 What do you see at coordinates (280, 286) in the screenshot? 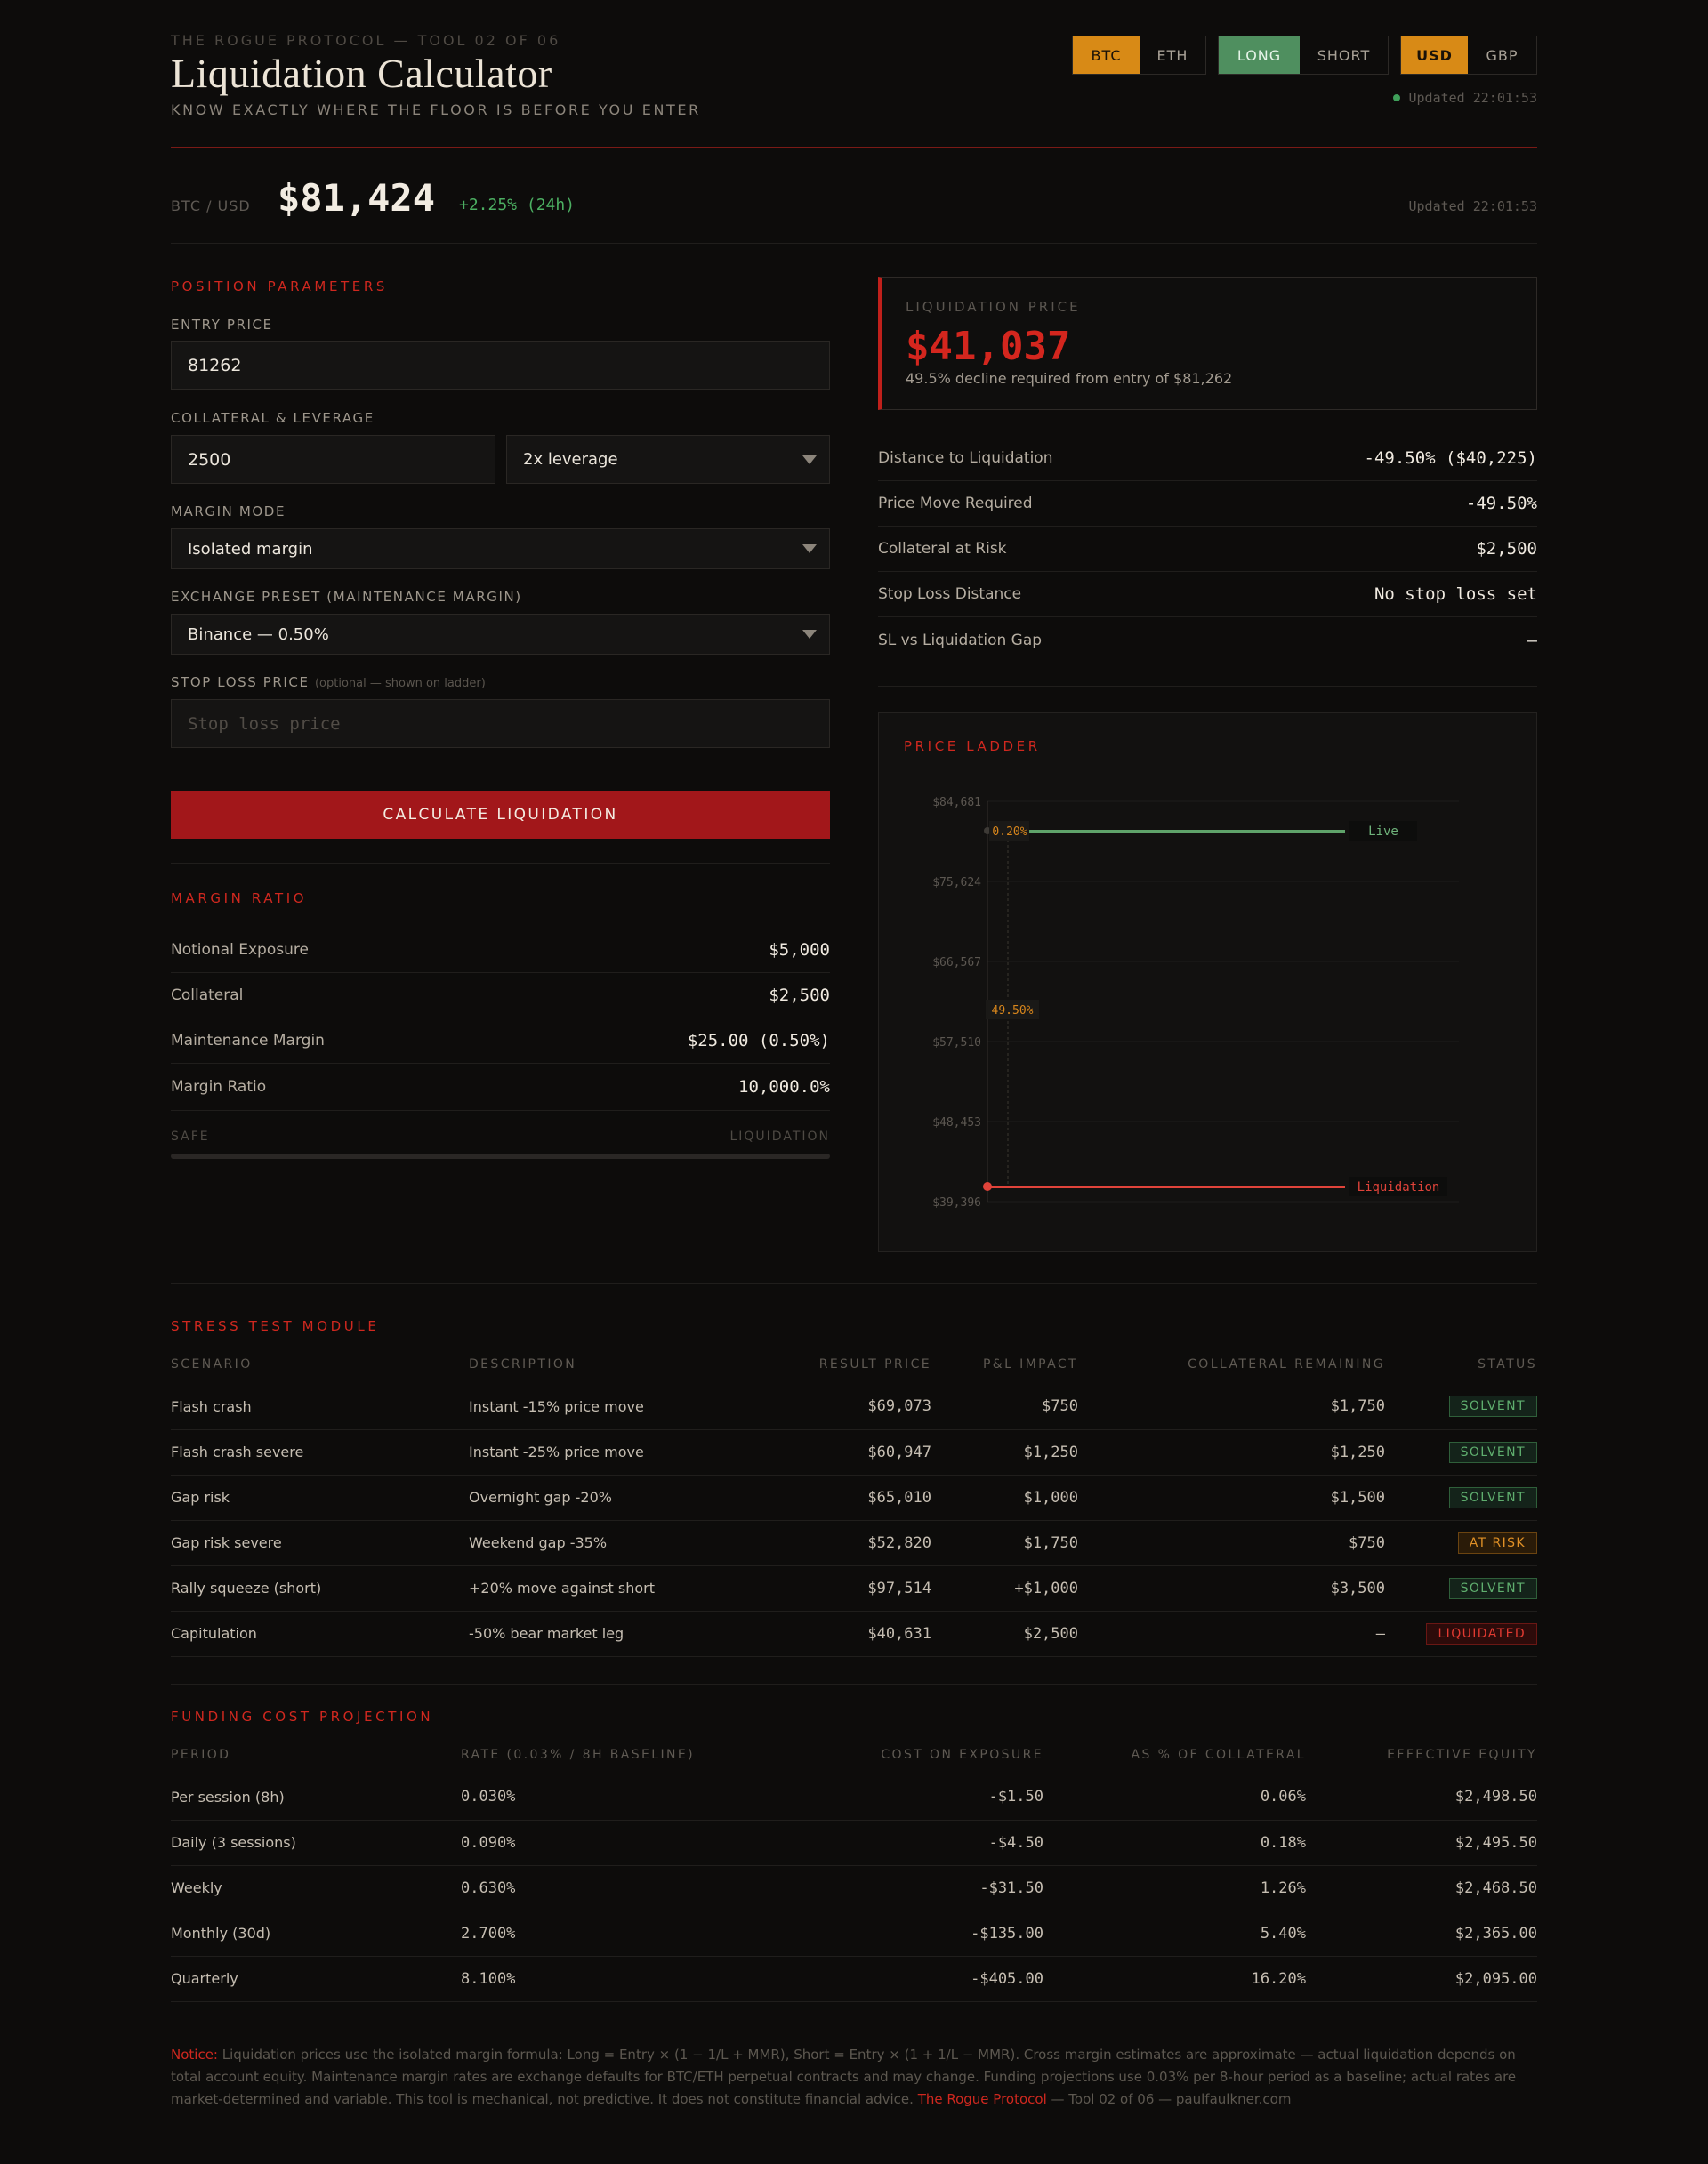
I see `params-section-label: POSITION PARAMETERS` at bounding box center [280, 286].